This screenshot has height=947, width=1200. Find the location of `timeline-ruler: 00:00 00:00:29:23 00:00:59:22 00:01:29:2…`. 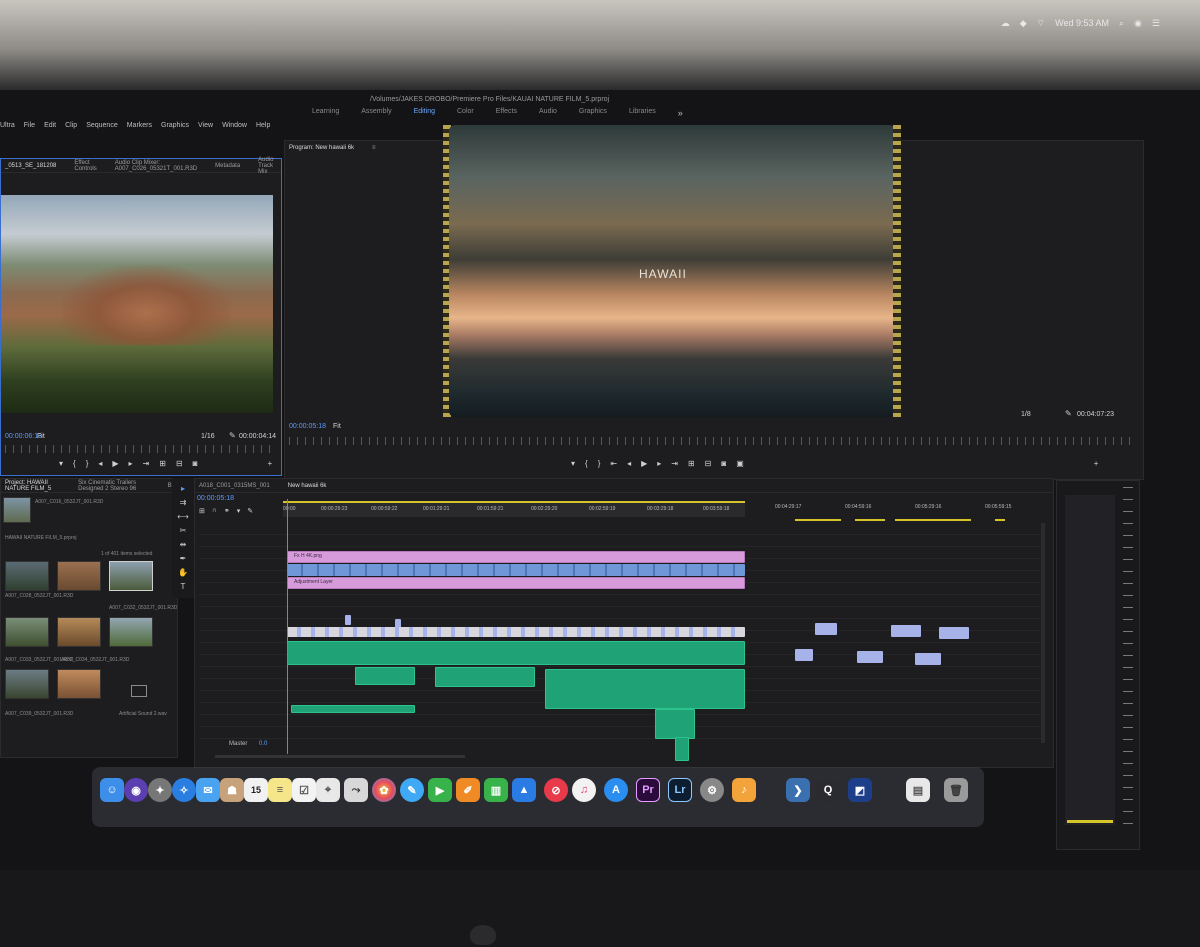

timeline-ruler: 00:00 00:00:29:23 00:00:59:22 00:01:29:2… is located at coordinates (514, 509).